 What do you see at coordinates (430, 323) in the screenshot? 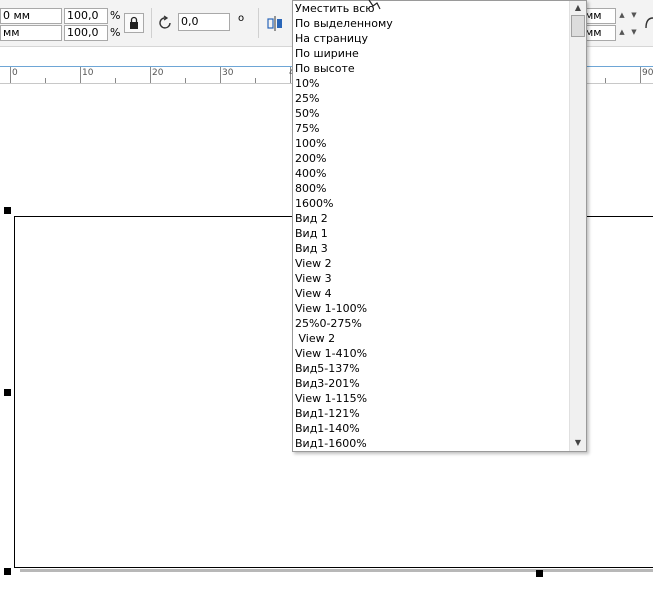
I see `zoom-option: 25%0-275%` at bounding box center [430, 323].